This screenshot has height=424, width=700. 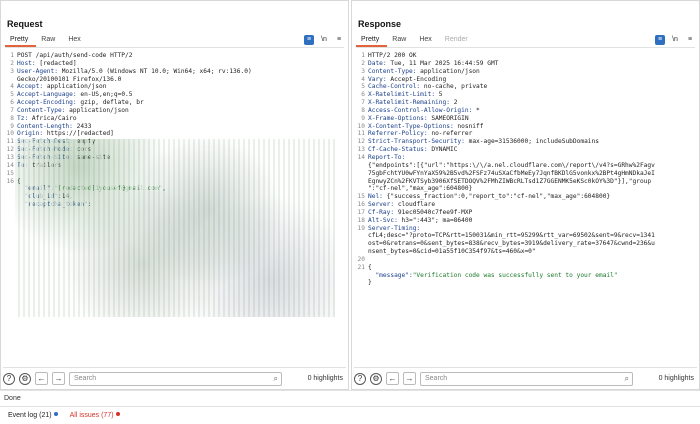 I want to click on header-name: Content-Type:, so click(x=43, y=110).